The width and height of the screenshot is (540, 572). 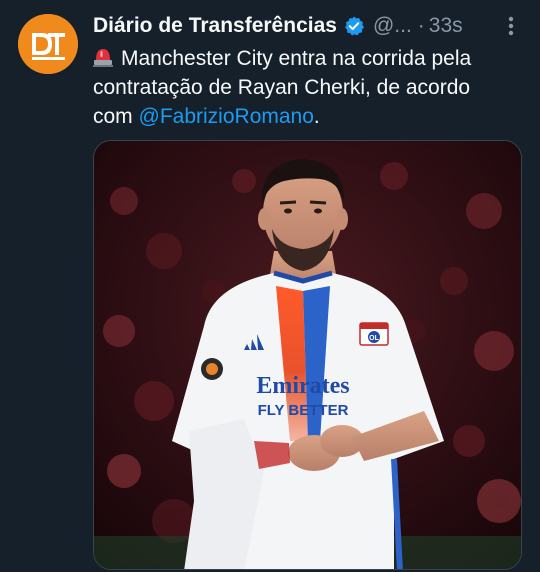 I want to click on avatar-logo-icon, so click(x=48, y=44).